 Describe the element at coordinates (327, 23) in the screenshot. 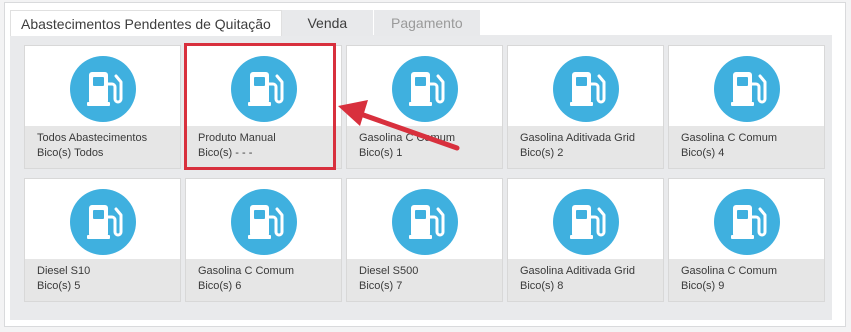

I see `tab-venda: Venda` at that location.